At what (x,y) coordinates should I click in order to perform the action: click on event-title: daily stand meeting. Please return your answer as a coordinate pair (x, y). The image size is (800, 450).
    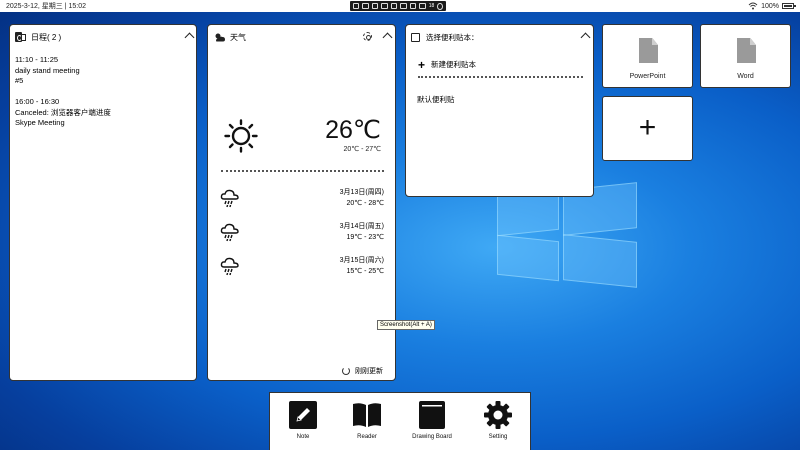
    Looking at the image, I should click on (63, 71).